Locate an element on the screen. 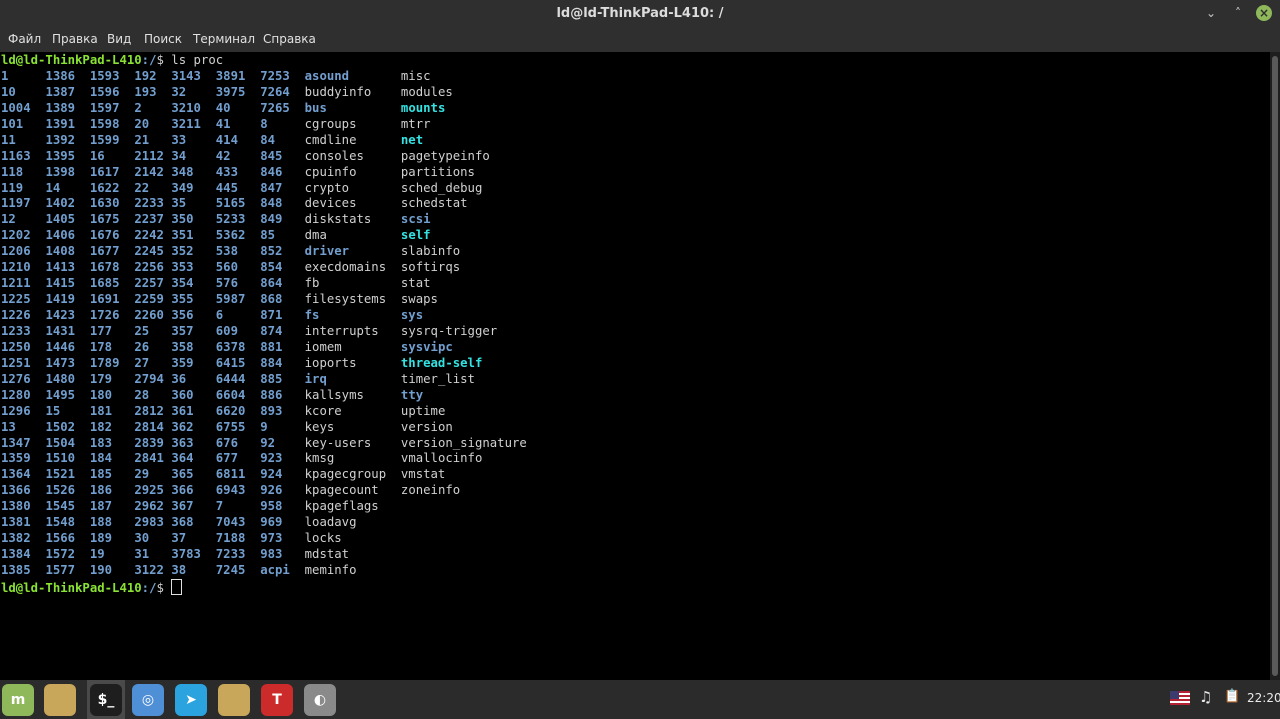 The width and height of the screenshot is (1280, 719). ls-entry: 1384 is located at coordinates (16, 554).